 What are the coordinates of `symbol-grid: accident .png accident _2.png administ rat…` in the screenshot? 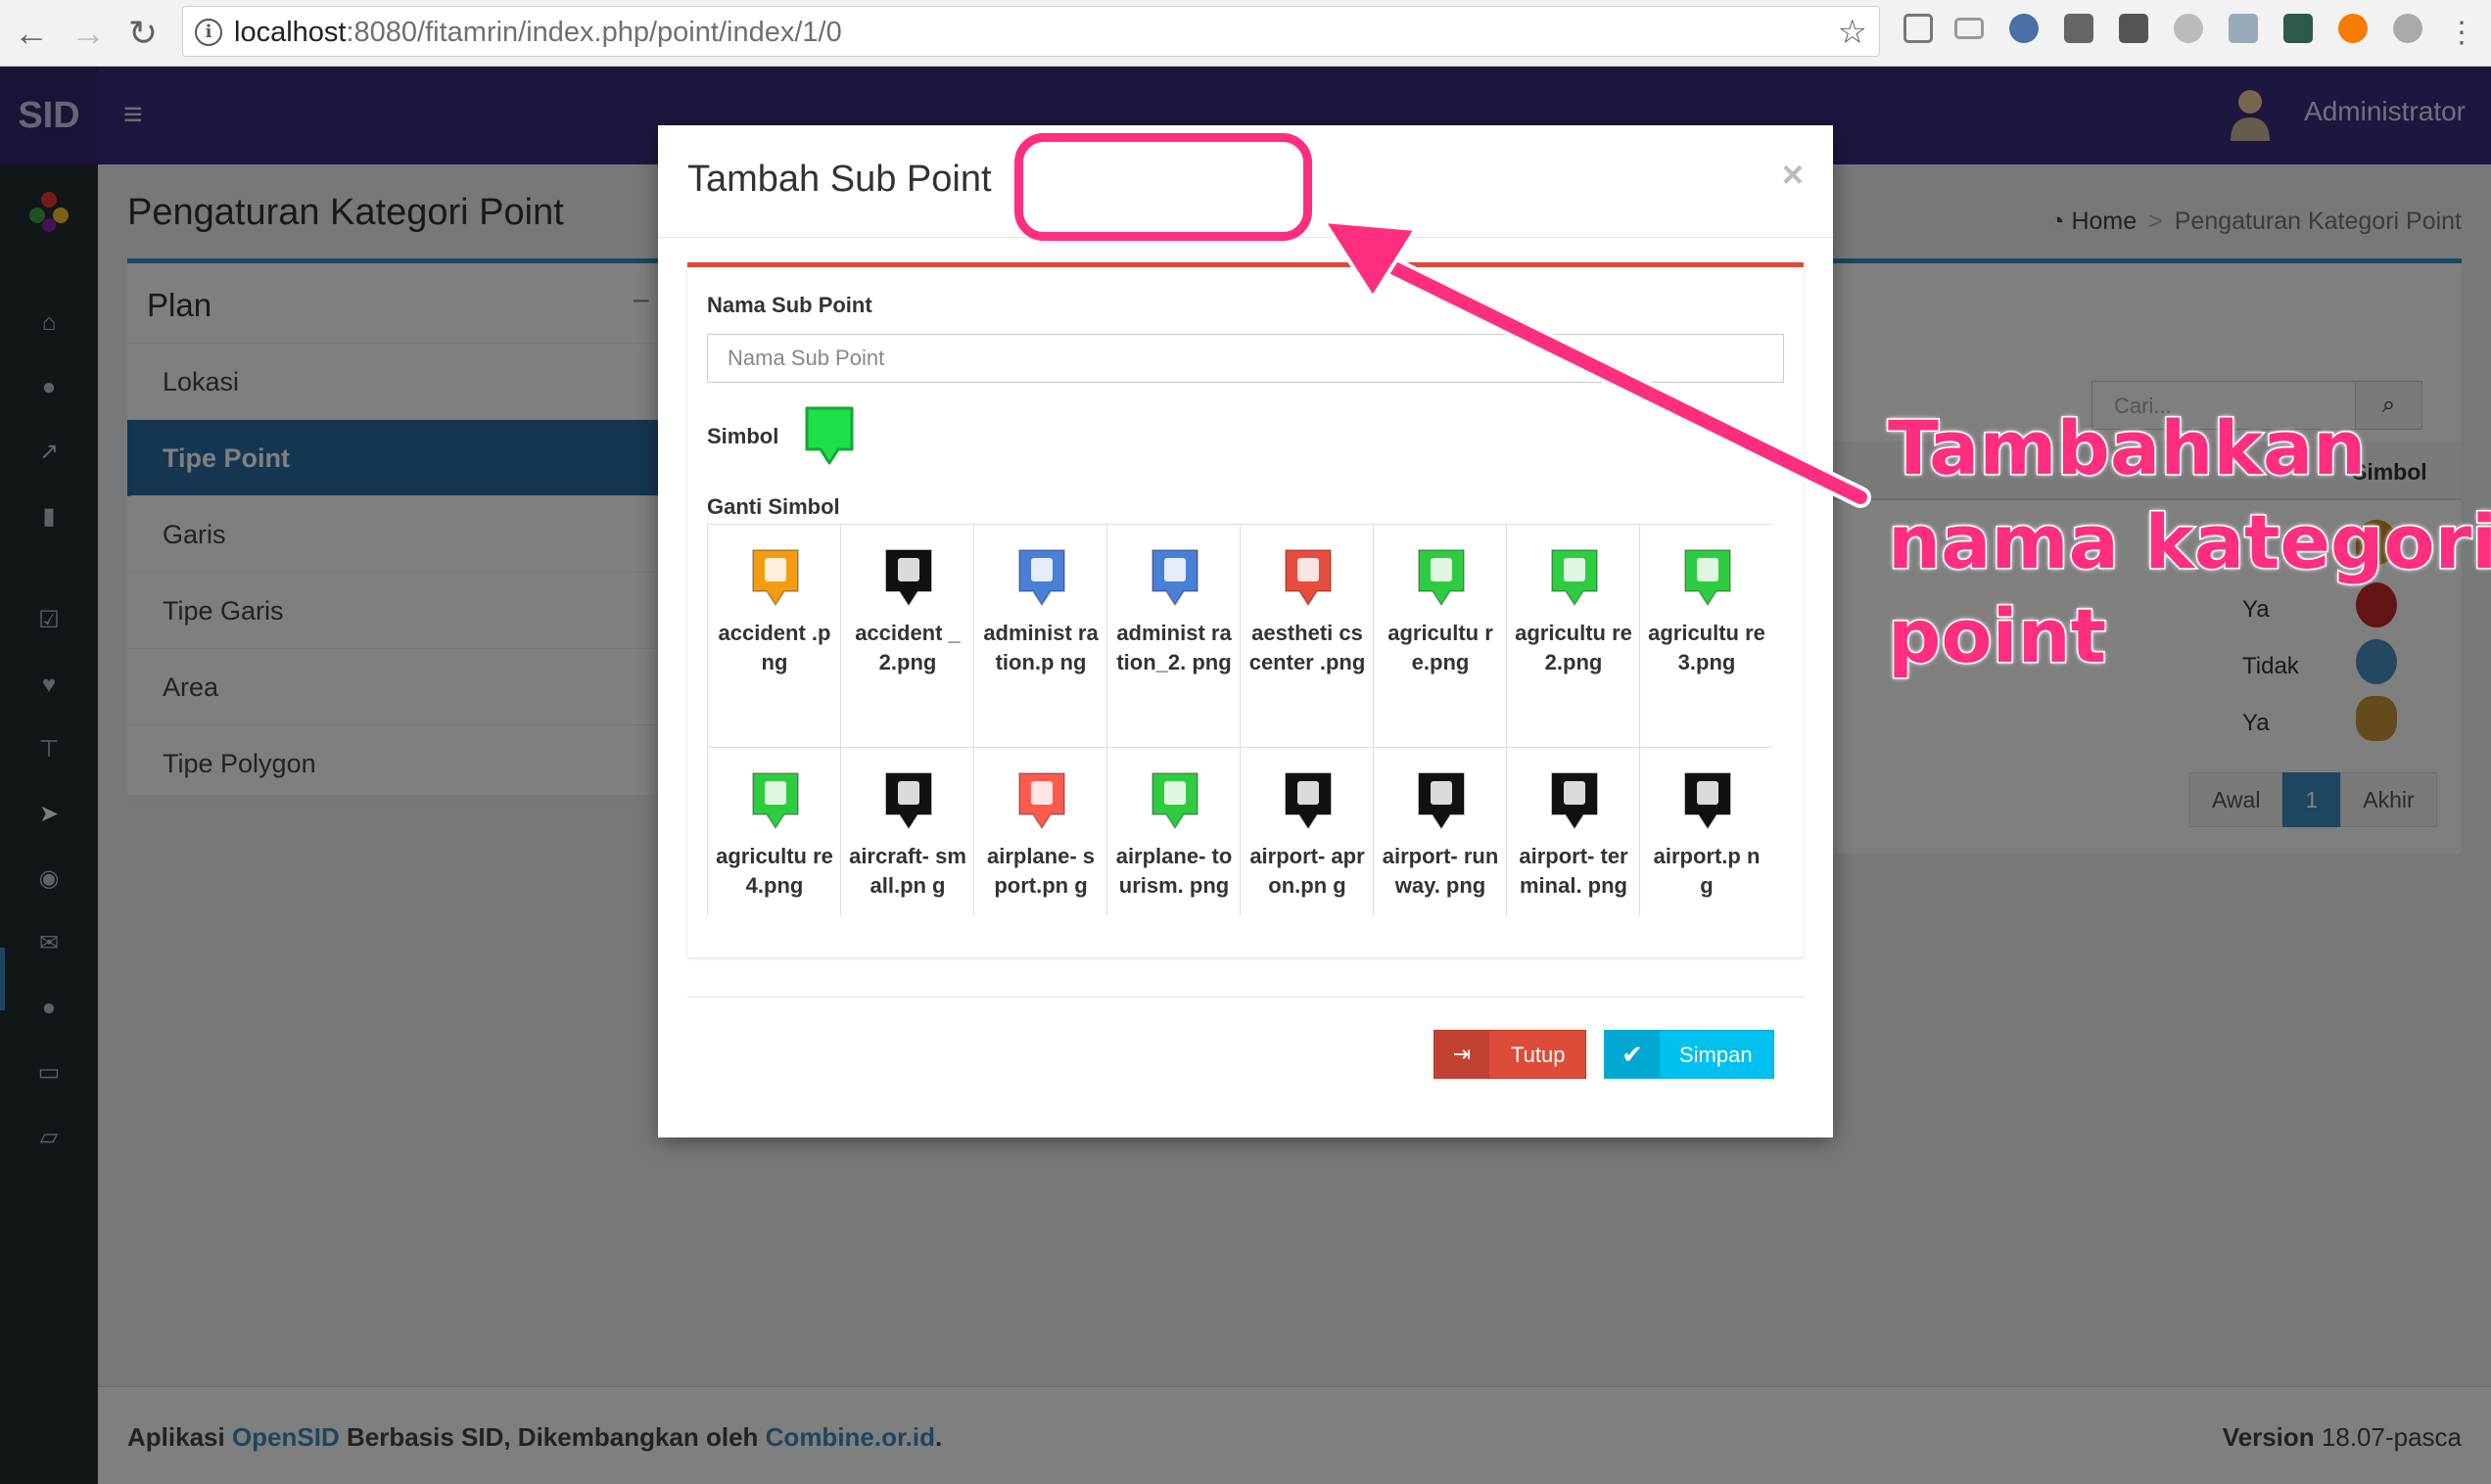 It's located at (1239, 719).